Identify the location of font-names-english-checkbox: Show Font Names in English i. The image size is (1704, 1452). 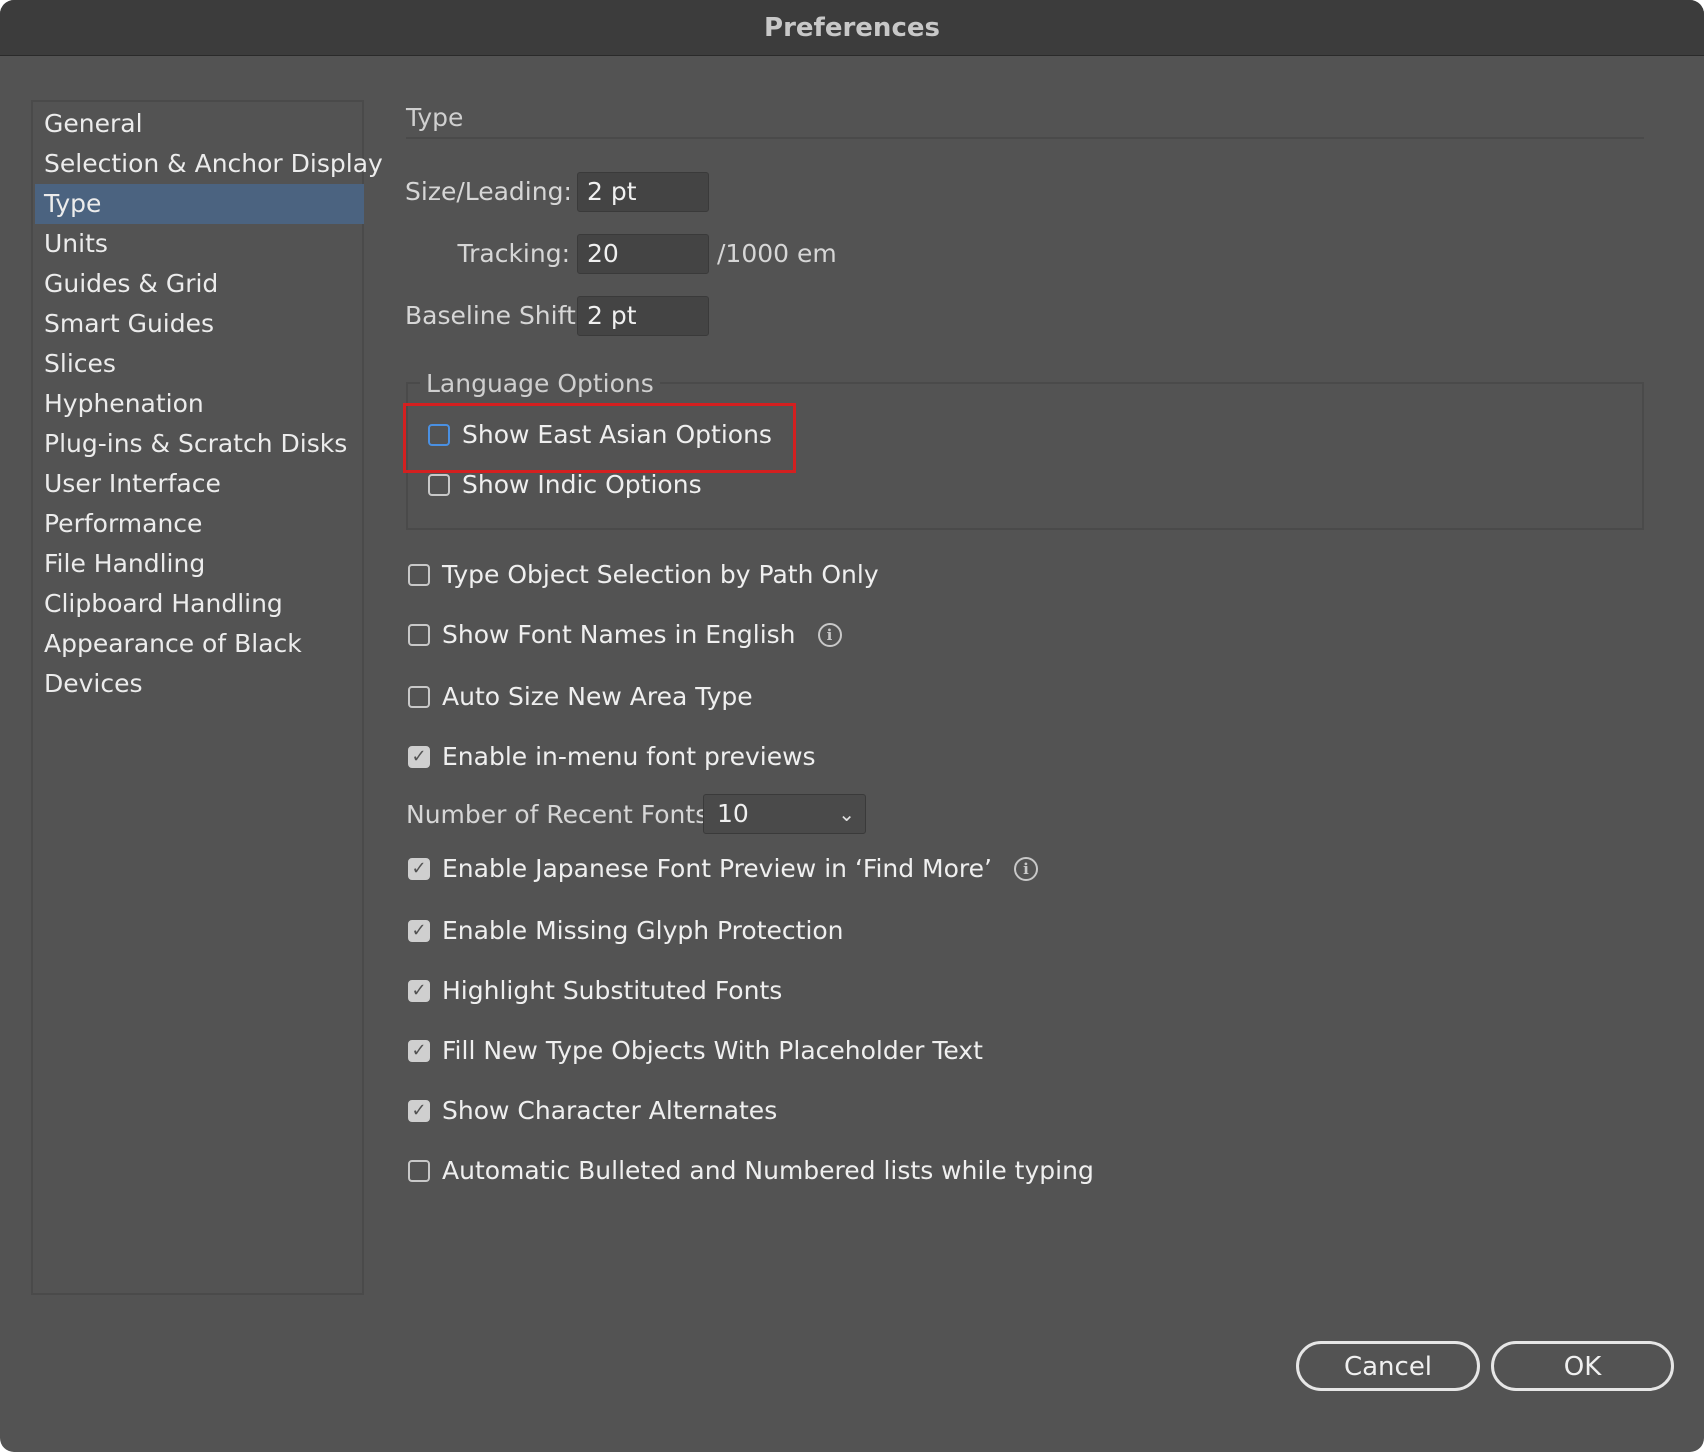
(625, 635).